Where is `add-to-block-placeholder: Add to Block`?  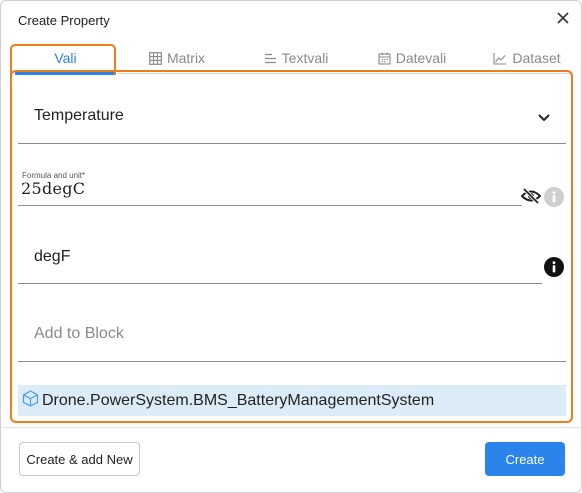
add-to-block-placeholder: Add to Block is located at coordinates (79, 333).